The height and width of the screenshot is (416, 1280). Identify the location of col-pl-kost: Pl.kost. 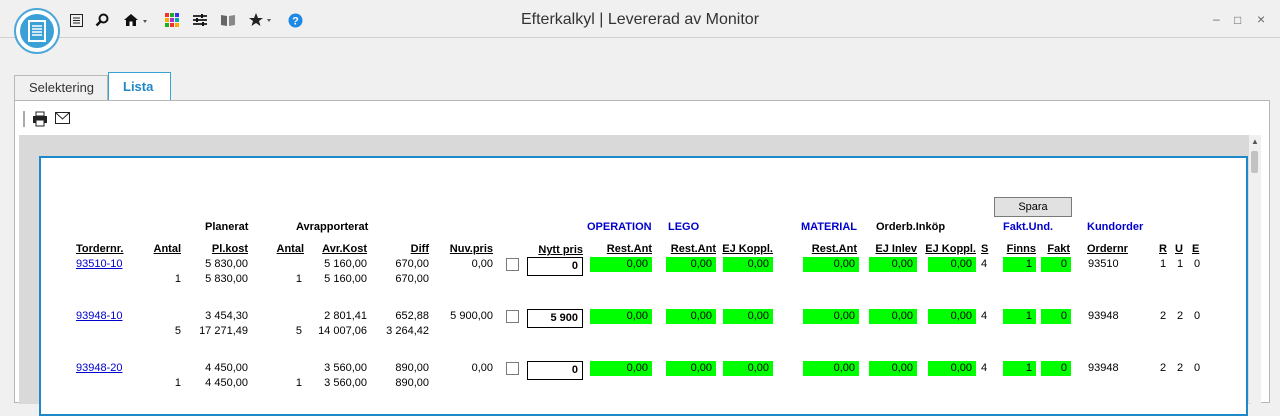
(219, 249).